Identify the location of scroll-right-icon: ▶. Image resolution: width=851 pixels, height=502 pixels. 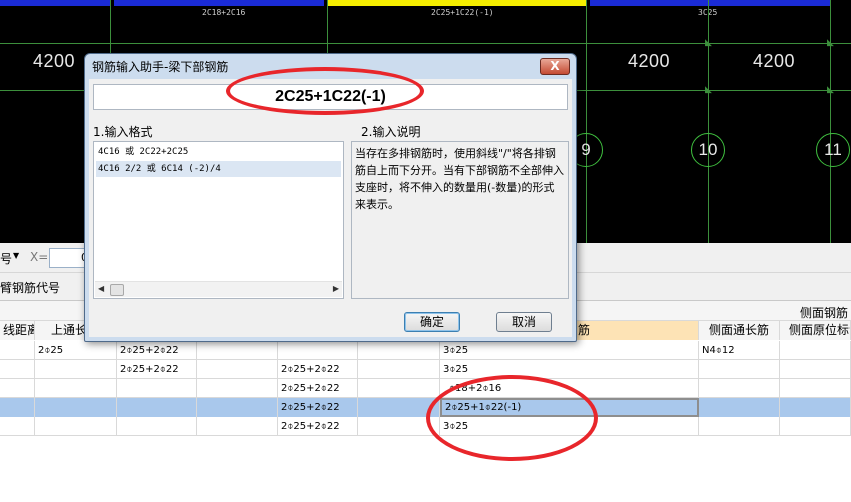
(336, 288).